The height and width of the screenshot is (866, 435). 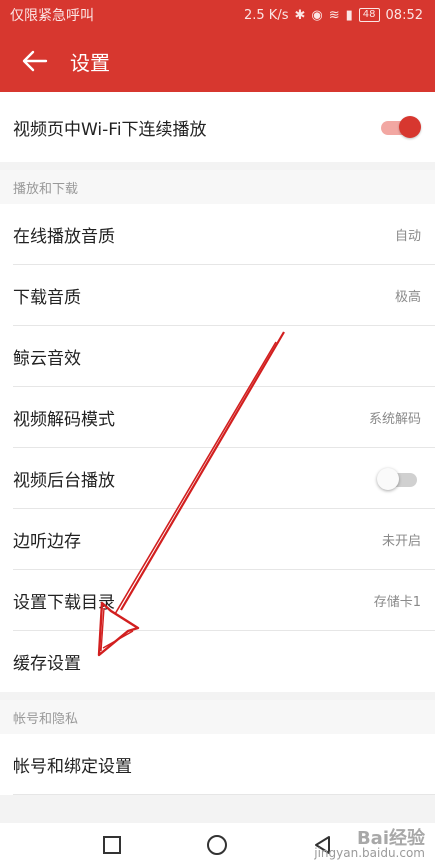 I want to click on setting-listen-save: 边听边存 未开启, so click(x=217, y=539).